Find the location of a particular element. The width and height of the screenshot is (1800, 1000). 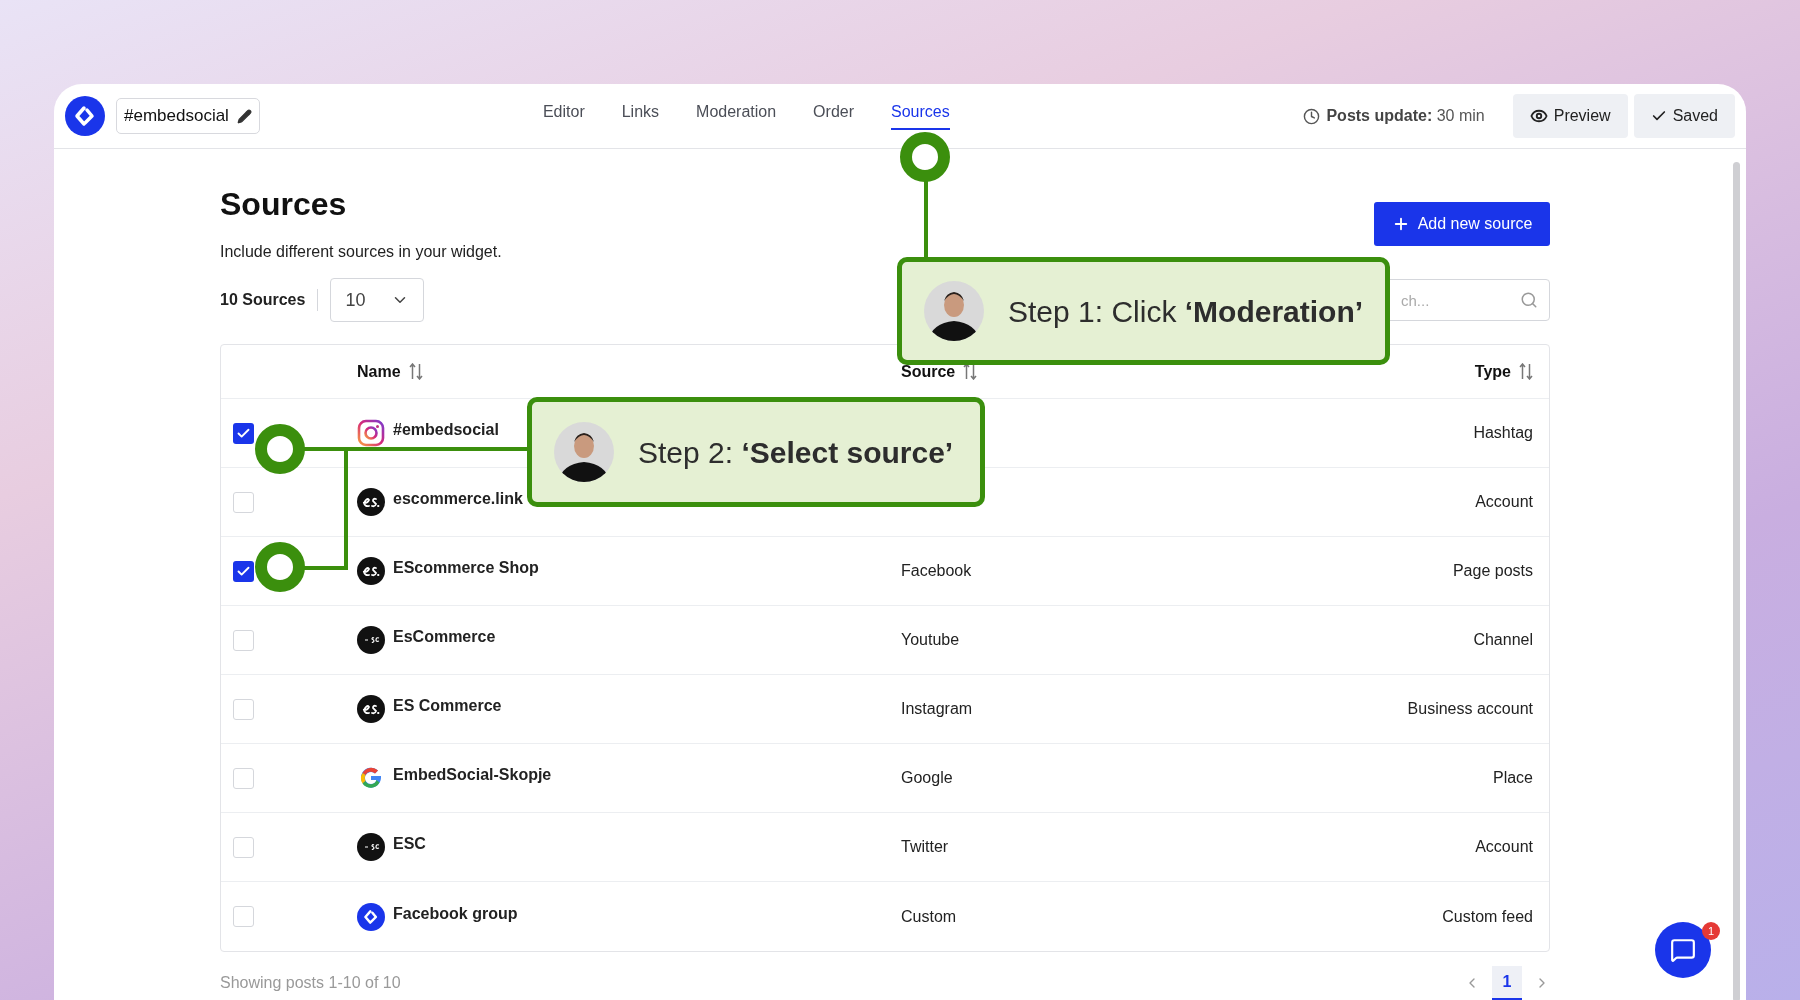

source-type: Page posts is located at coordinates (1493, 571).